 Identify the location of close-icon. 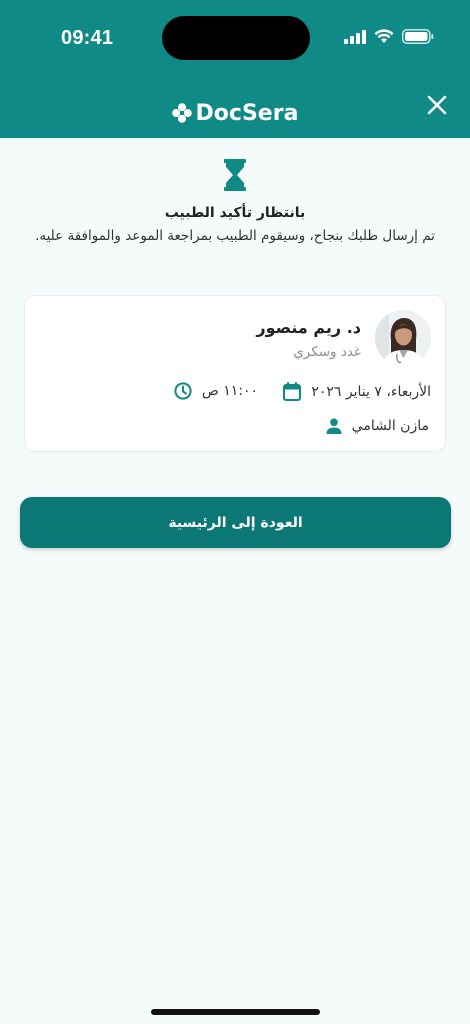
(437, 105).